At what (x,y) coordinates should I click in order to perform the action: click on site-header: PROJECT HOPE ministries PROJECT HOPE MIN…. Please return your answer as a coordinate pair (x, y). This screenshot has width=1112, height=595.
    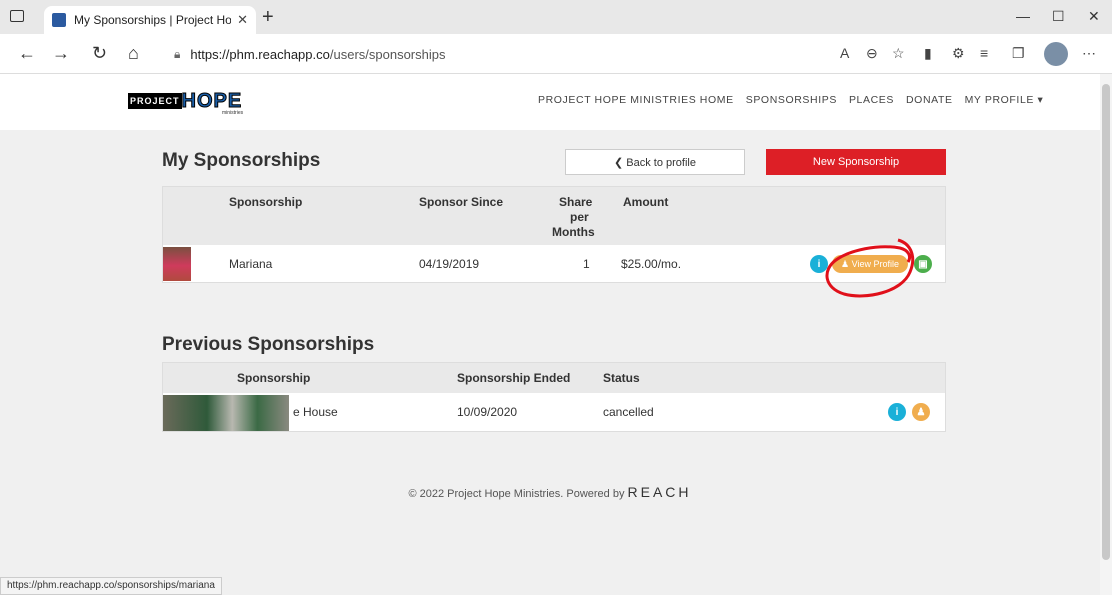
    Looking at the image, I should click on (550, 102).